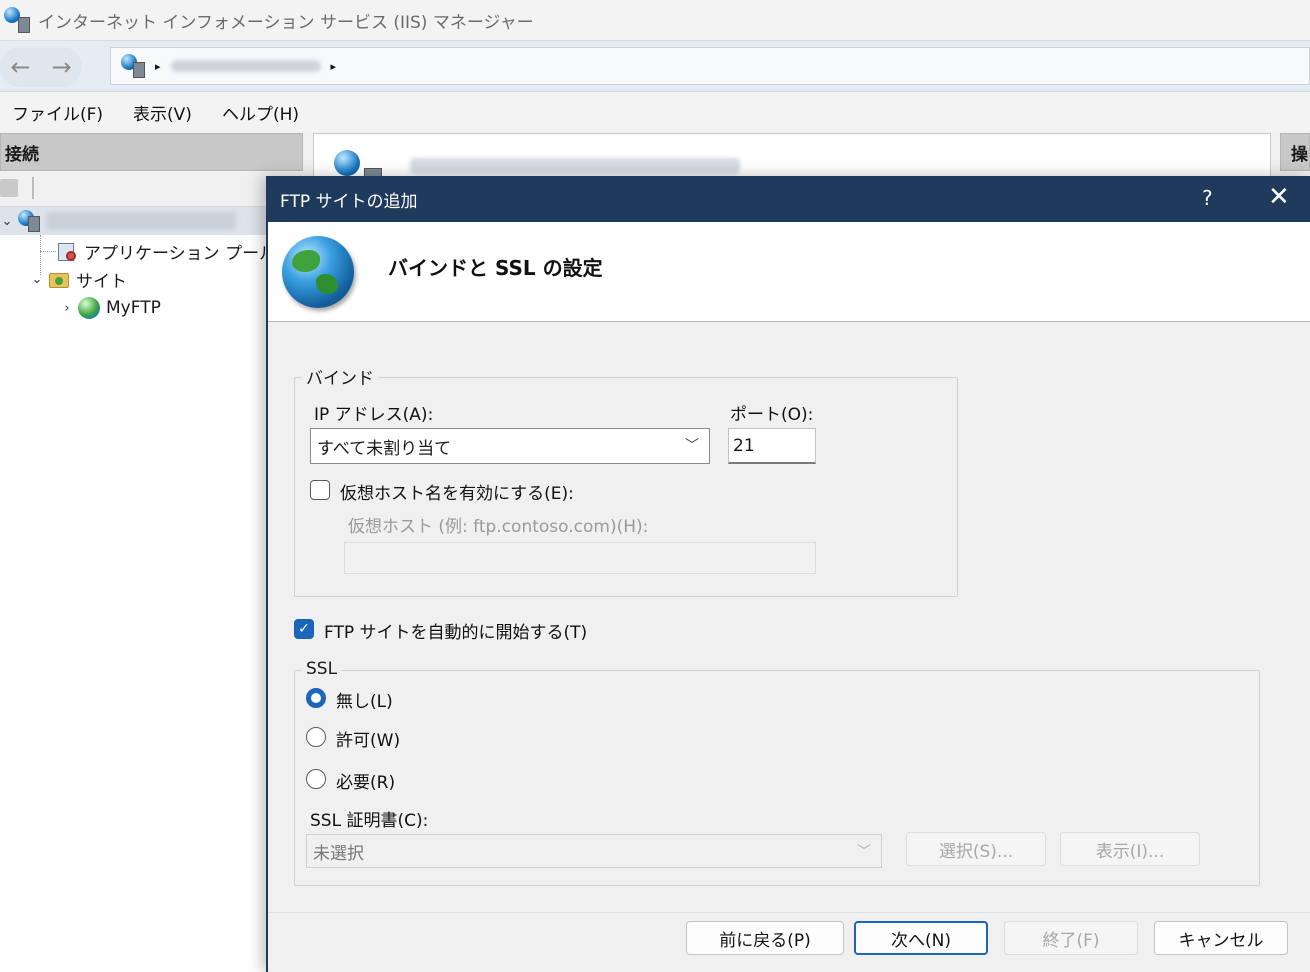 Image resolution: width=1310 pixels, height=972 pixels. Describe the element at coordinates (260, 112) in the screenshot. I see `menu-help: ヘルプ(H)` at that location.